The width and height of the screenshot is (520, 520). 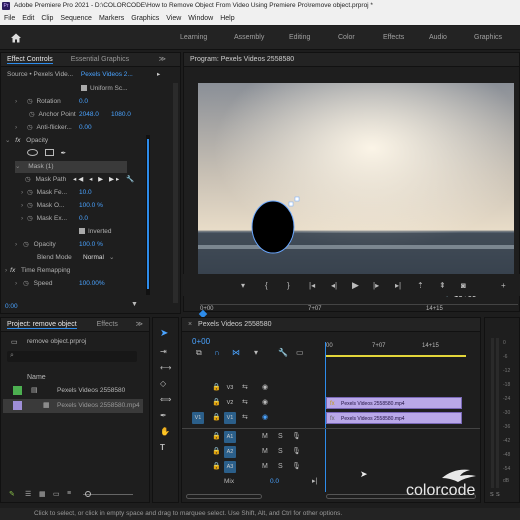 I want to click on captions-icon: ▭, so click(x=300, y=353).